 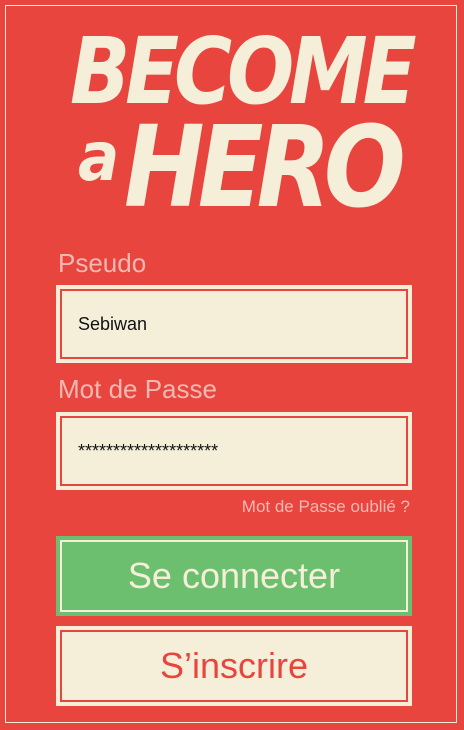 What do you see at coordinates (326, 507) in the screenshot?
I see `forgot-password-link: Mot de Passe oublié ?` at bounding box center [326, 507].